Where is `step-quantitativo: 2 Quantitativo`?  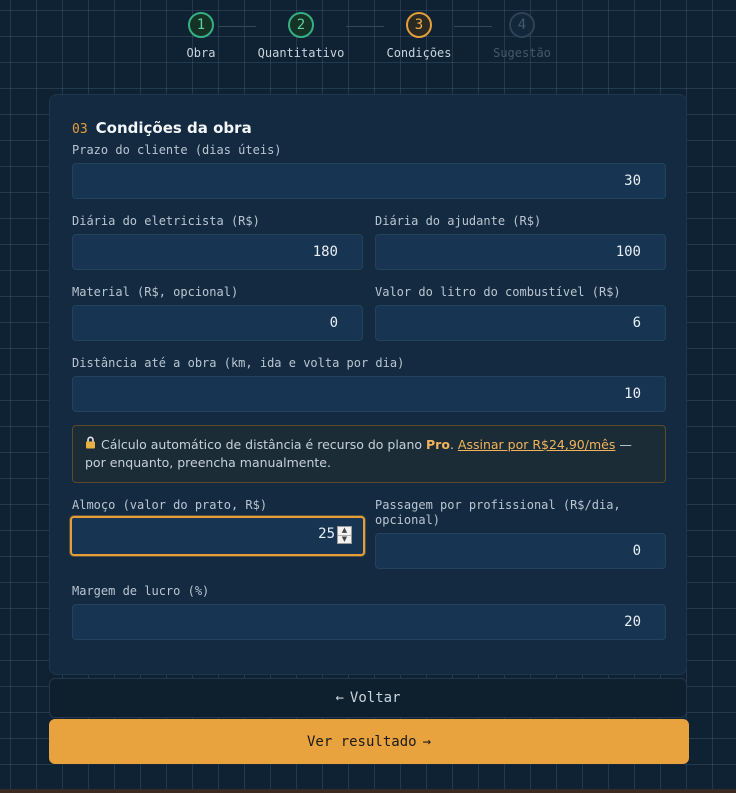
step-quantitativo: 2 Quantitativo is located at coordinates (301, 36).